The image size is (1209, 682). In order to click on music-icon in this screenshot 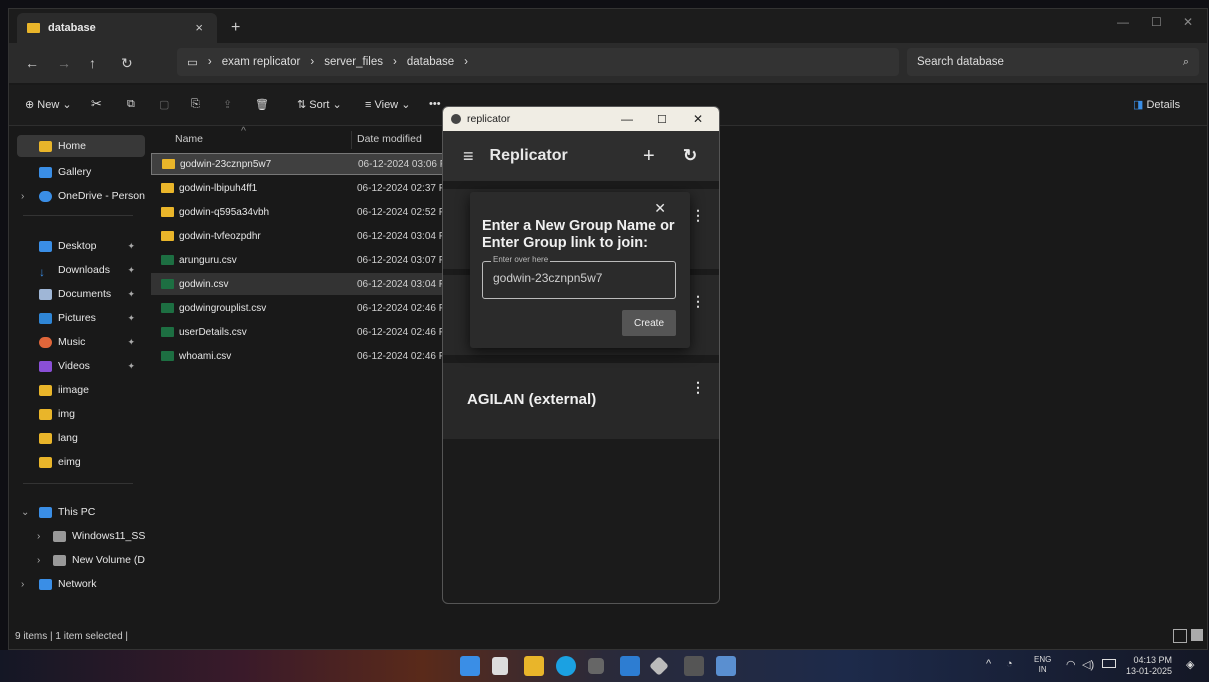, I will do `click(45, 342)`.